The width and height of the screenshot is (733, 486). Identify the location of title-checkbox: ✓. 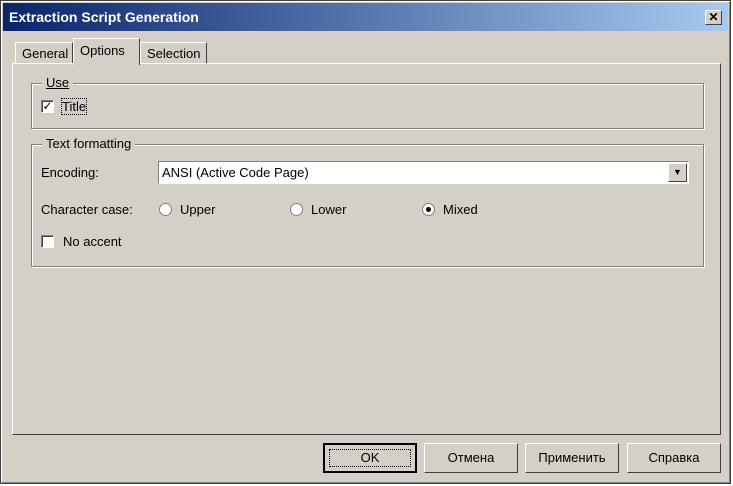
(47, 106).